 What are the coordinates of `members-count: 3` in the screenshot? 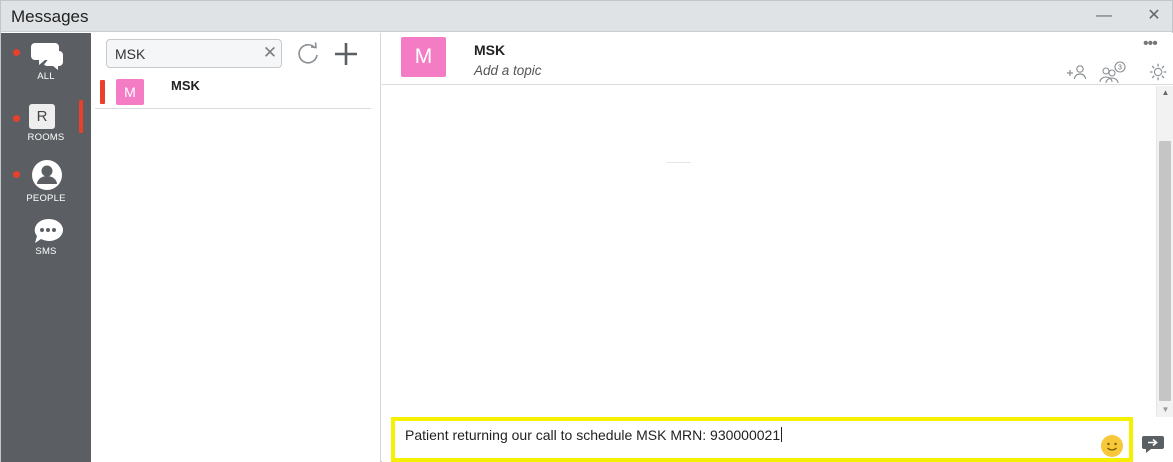 It's located at (1120, 68).